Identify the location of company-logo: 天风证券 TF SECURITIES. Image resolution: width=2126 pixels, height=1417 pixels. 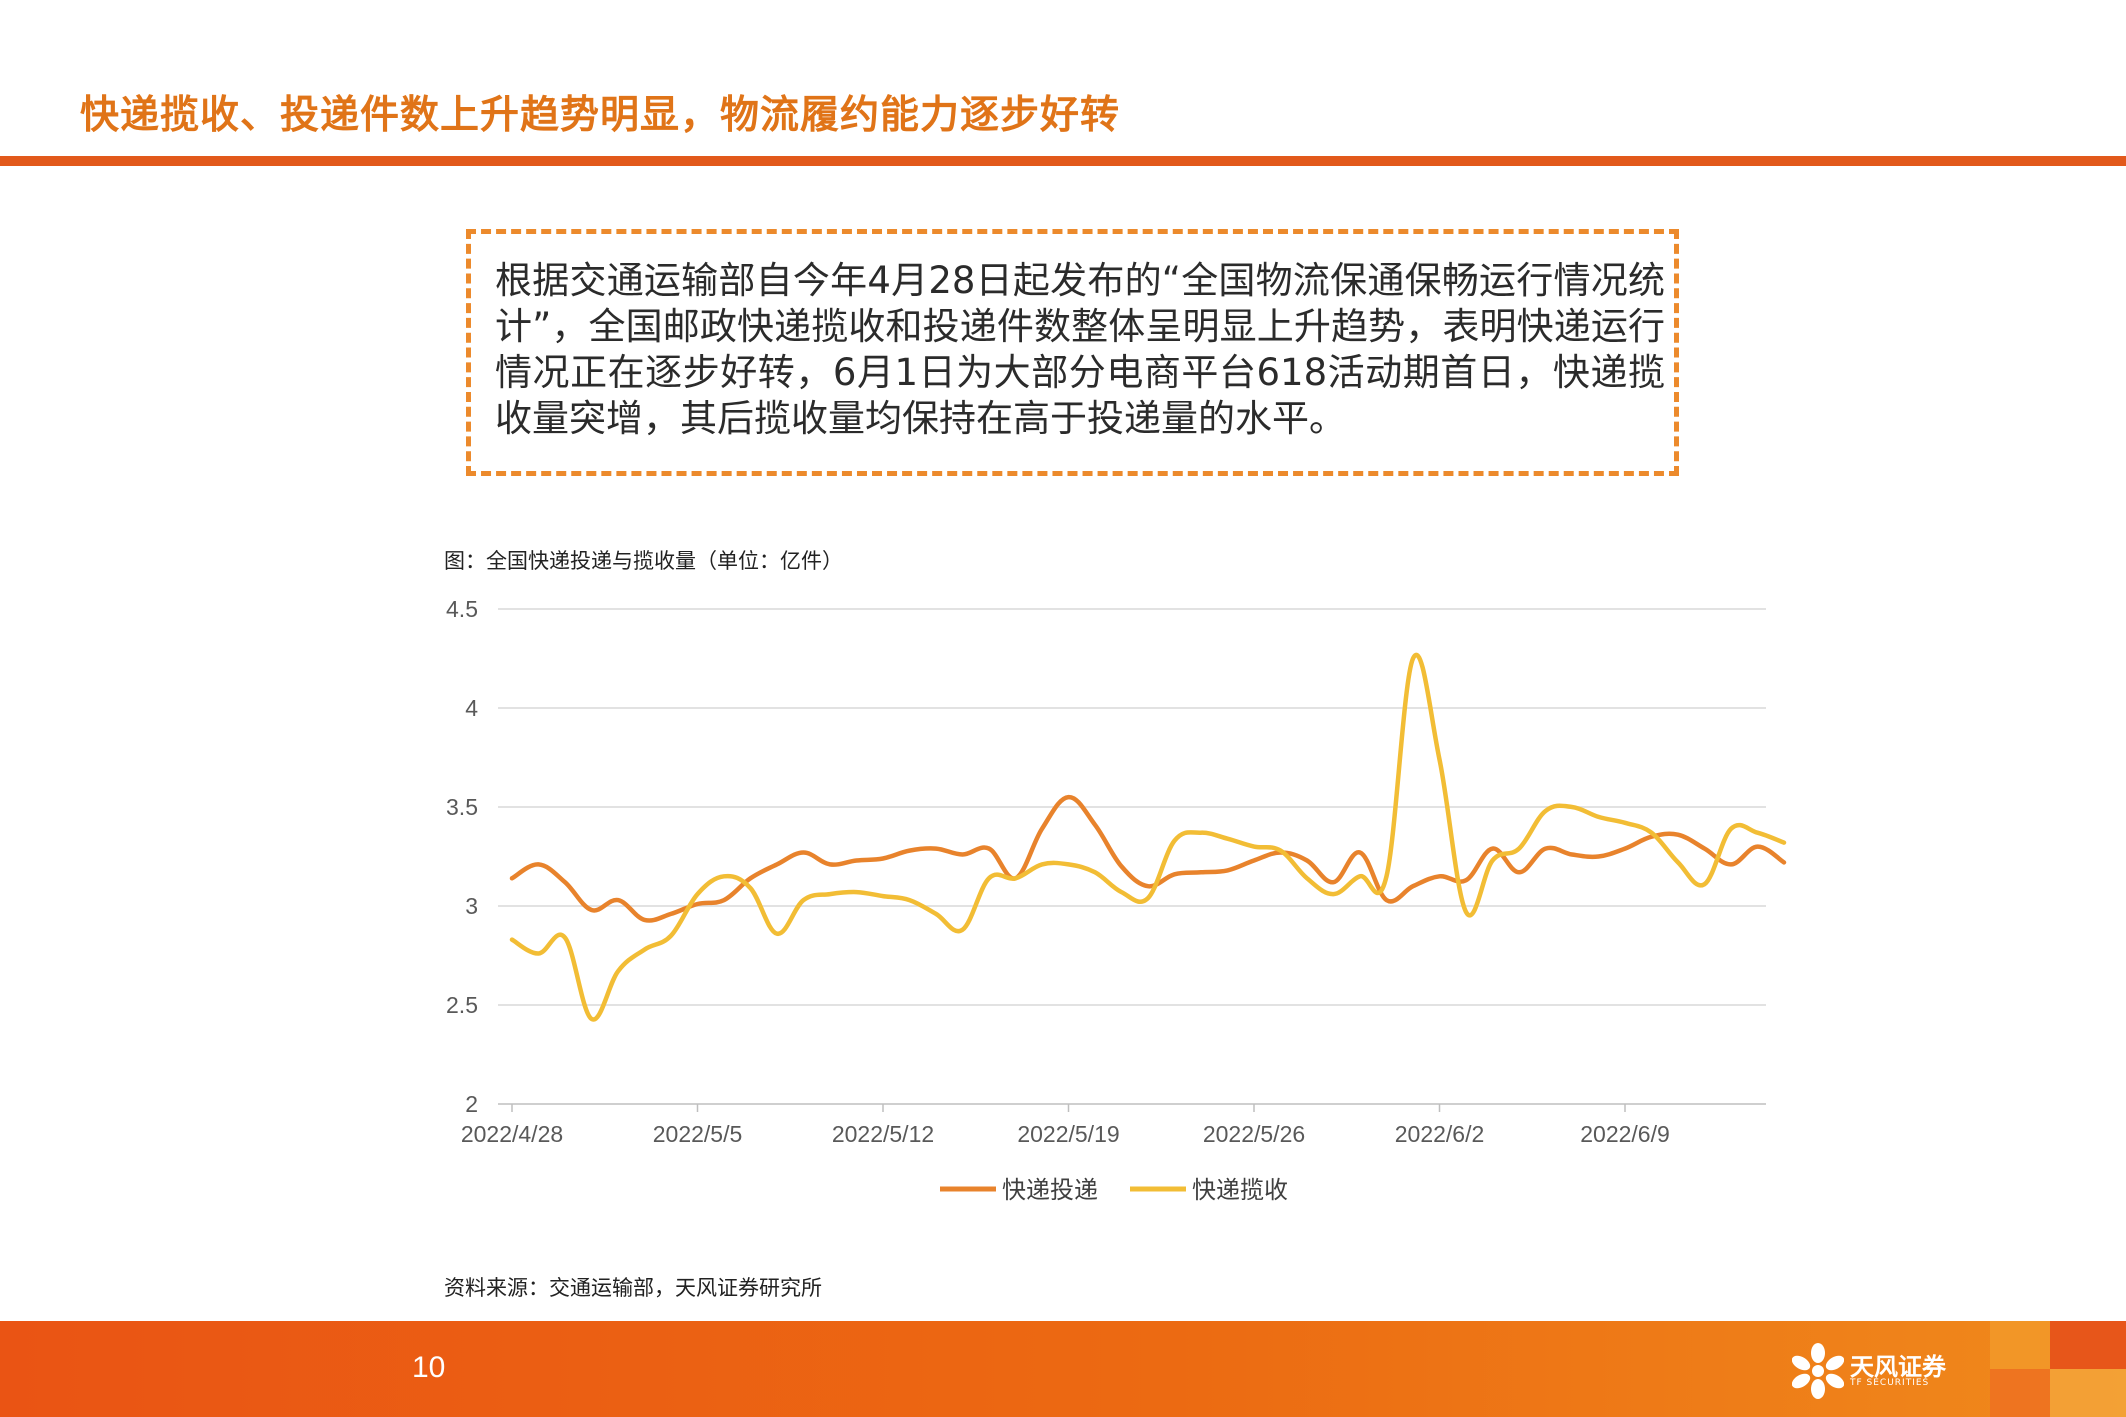
(1881, 1371).